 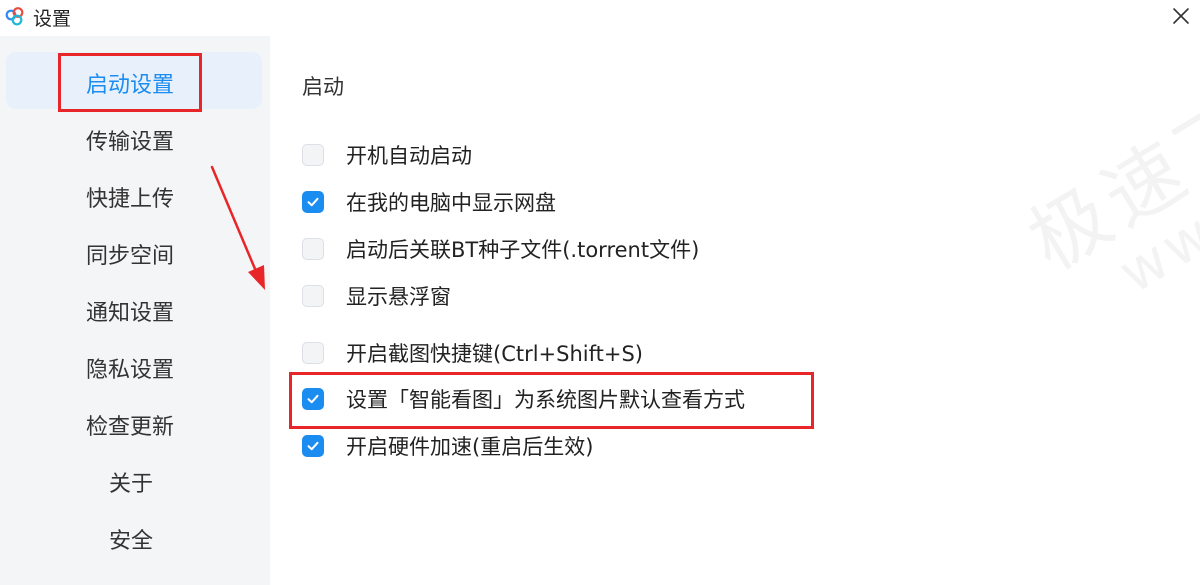 What do you see at coordinates (130, 254) in the screenshot?
I see `sidebar-item-sync-space: 同步空间` at bounding box center [130, 254].